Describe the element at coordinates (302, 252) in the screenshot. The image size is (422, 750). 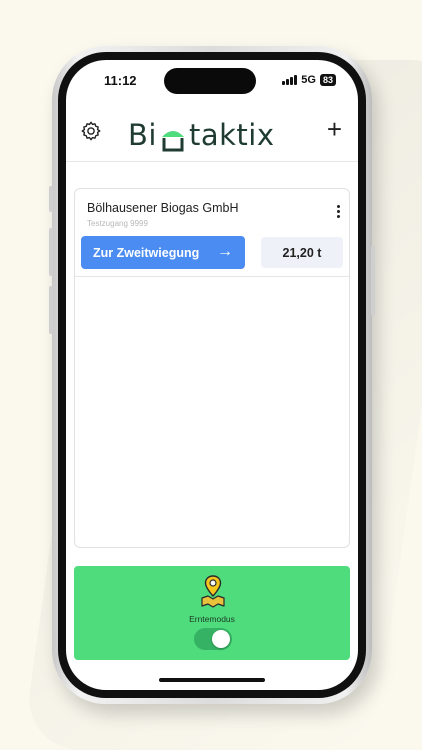
I see `weight-value: 21,20 t` at that location.